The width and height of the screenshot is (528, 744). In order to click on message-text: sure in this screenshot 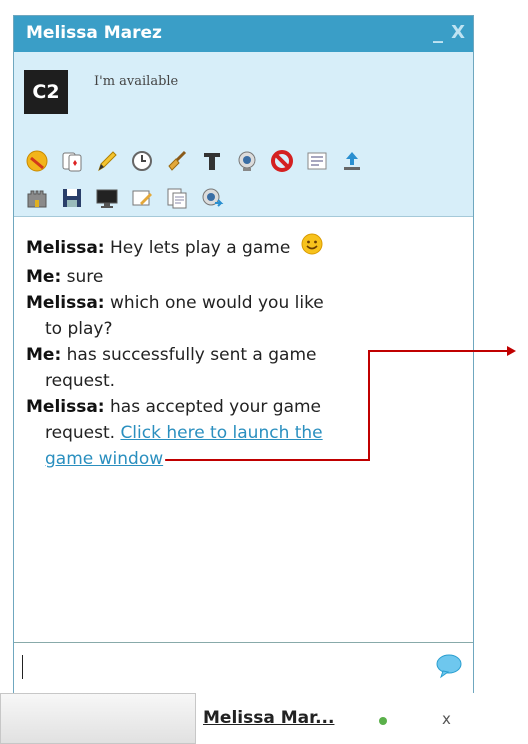, I will do `click(85, 277)`.